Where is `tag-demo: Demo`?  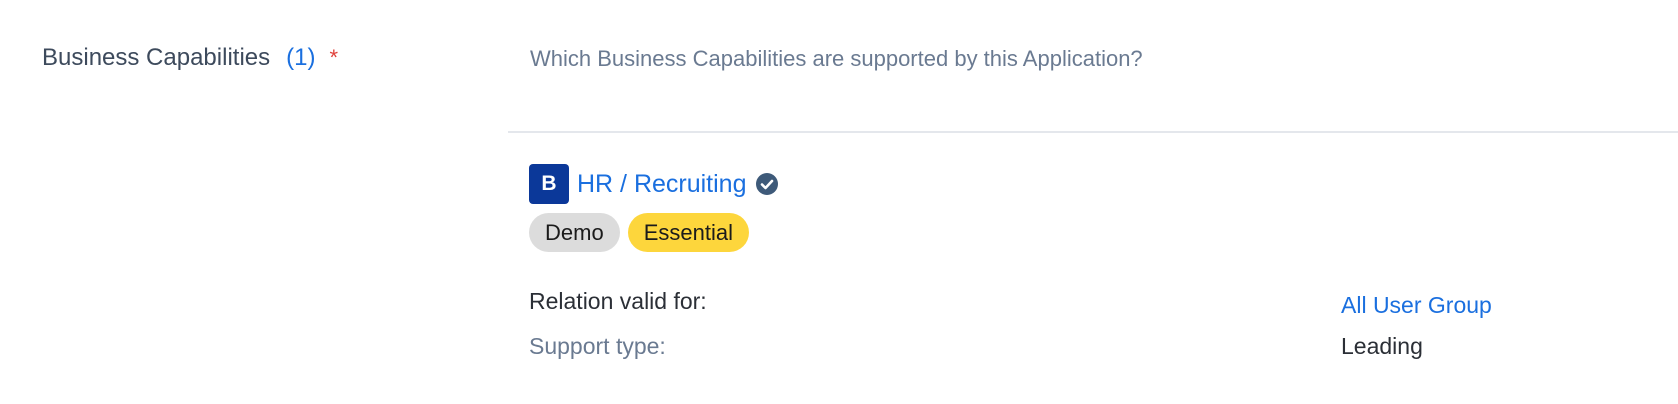 tag-demo: Demo is located at coordinates (574, 232).